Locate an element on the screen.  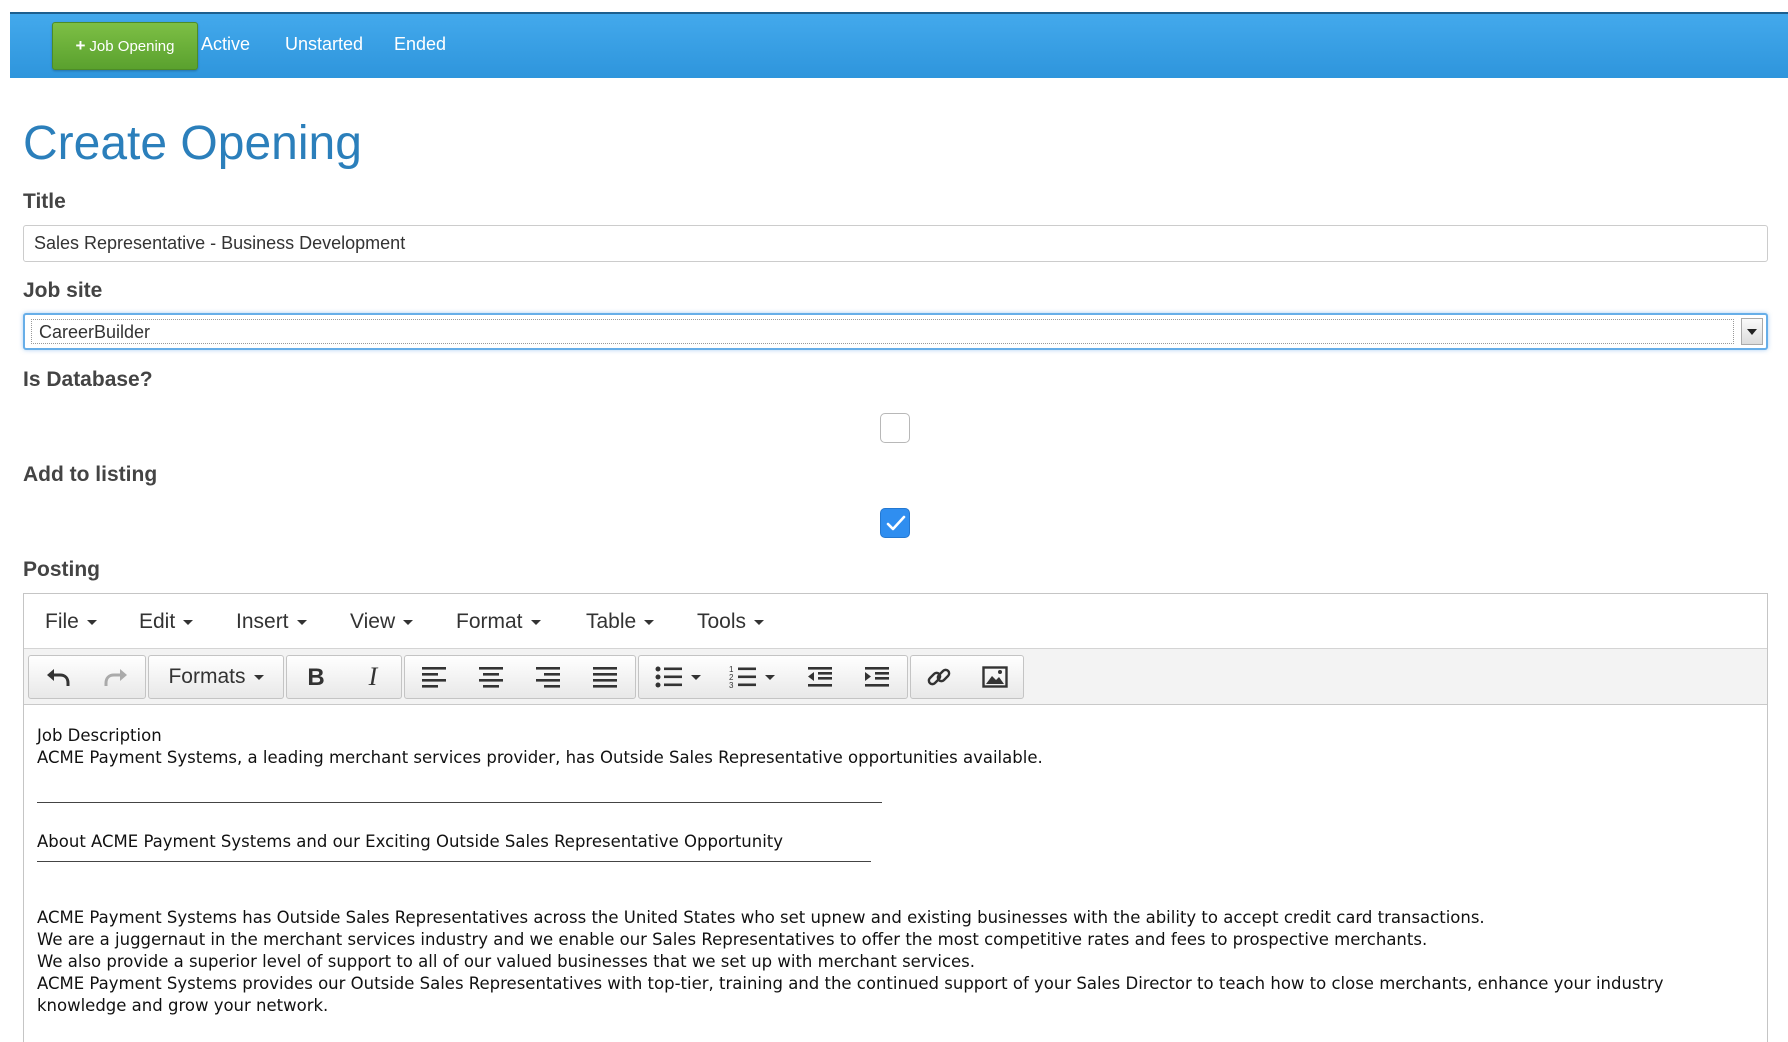
insert-group is located at coordinates (967, 677).